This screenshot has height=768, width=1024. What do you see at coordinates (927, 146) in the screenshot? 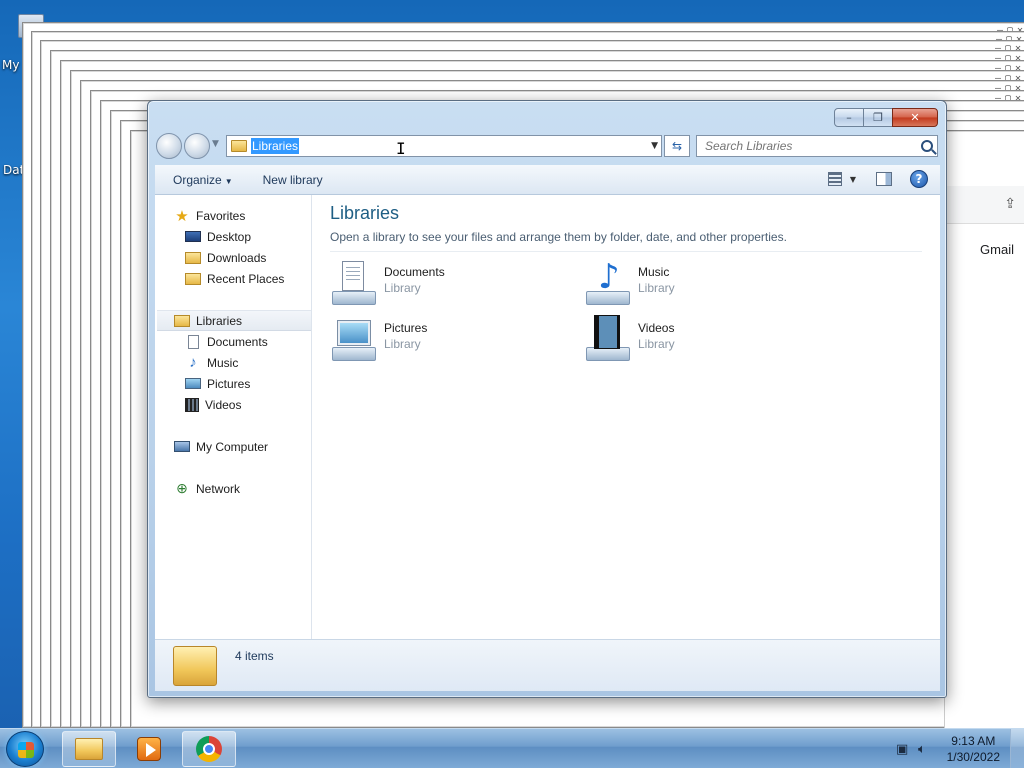
I see `search-icon` at bounding box center [927, 146].